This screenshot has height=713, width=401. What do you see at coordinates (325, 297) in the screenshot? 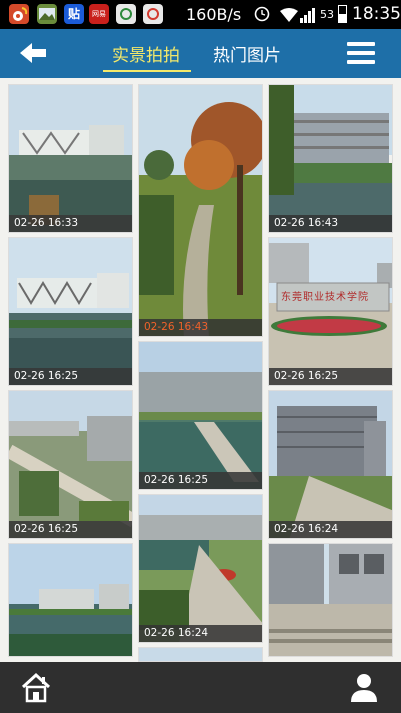
I see `college-sign-text: 东莞职业技术学院` at bounding box center [325, 297].